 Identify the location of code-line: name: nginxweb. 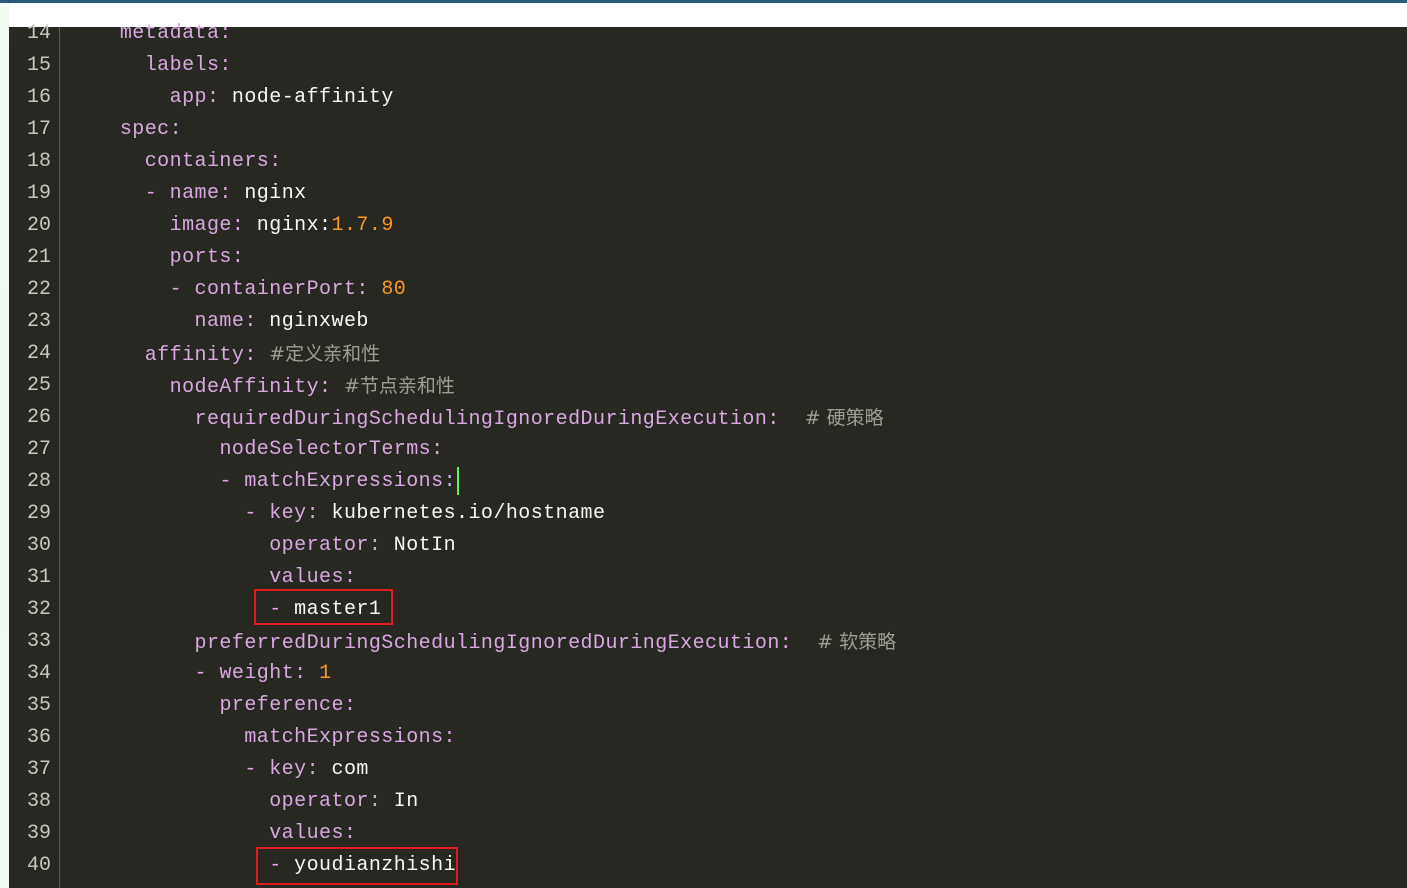
(219, 322).